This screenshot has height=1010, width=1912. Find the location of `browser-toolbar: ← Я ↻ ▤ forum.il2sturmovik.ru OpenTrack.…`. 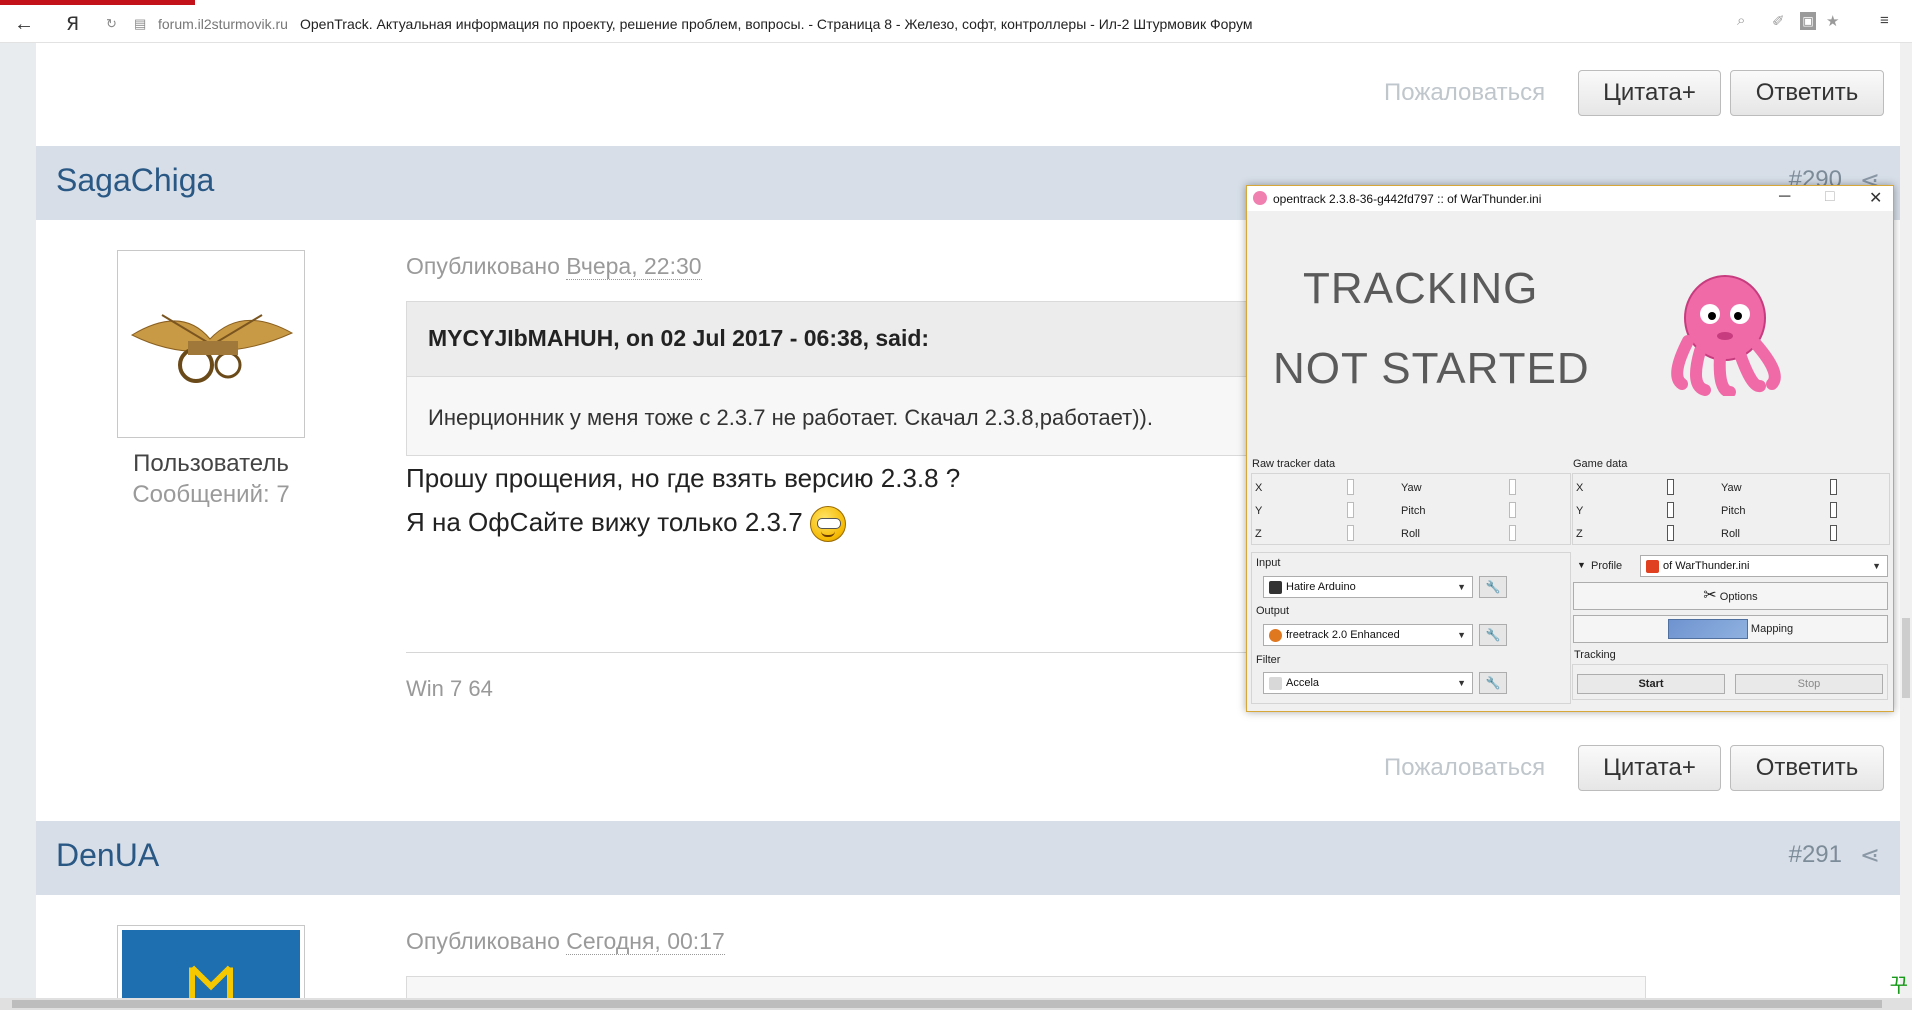

browser-toolbar: ← Я ↻ ▤ forum.il2sturmovik.ru OpenTrack.… is located at coordinates (956, 21).